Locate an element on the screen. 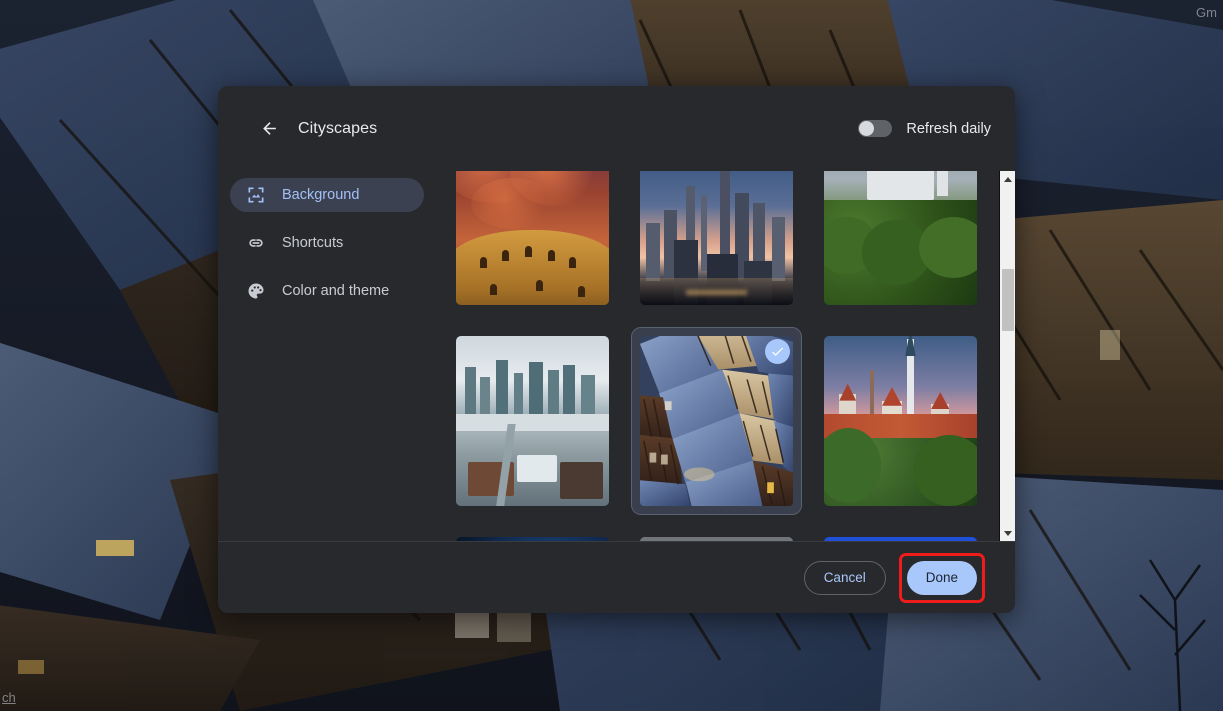  refresh-daily-control: Refresh daily is located at coordinates (924, 128).